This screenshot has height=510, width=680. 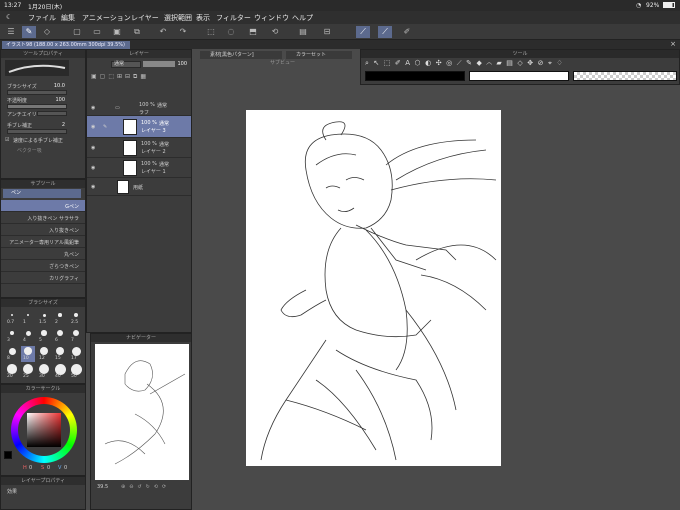 What do you see at coordinates (385, 32) in the screenshot?
I see `ruler-icon: ⟋` at bounding box center [385, 32].